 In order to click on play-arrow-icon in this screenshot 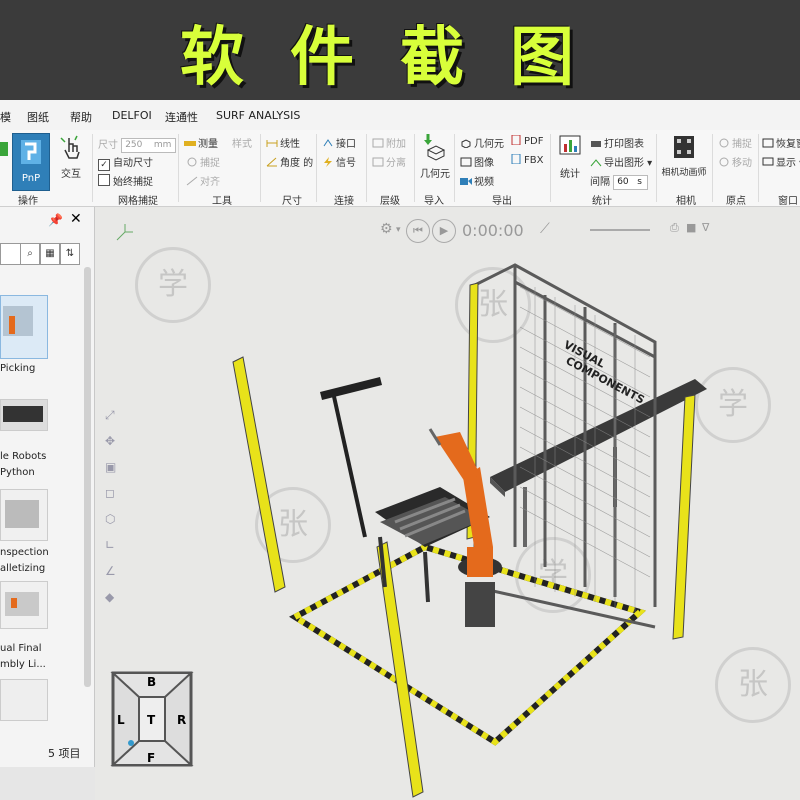, I will do `click(4, 149)`.